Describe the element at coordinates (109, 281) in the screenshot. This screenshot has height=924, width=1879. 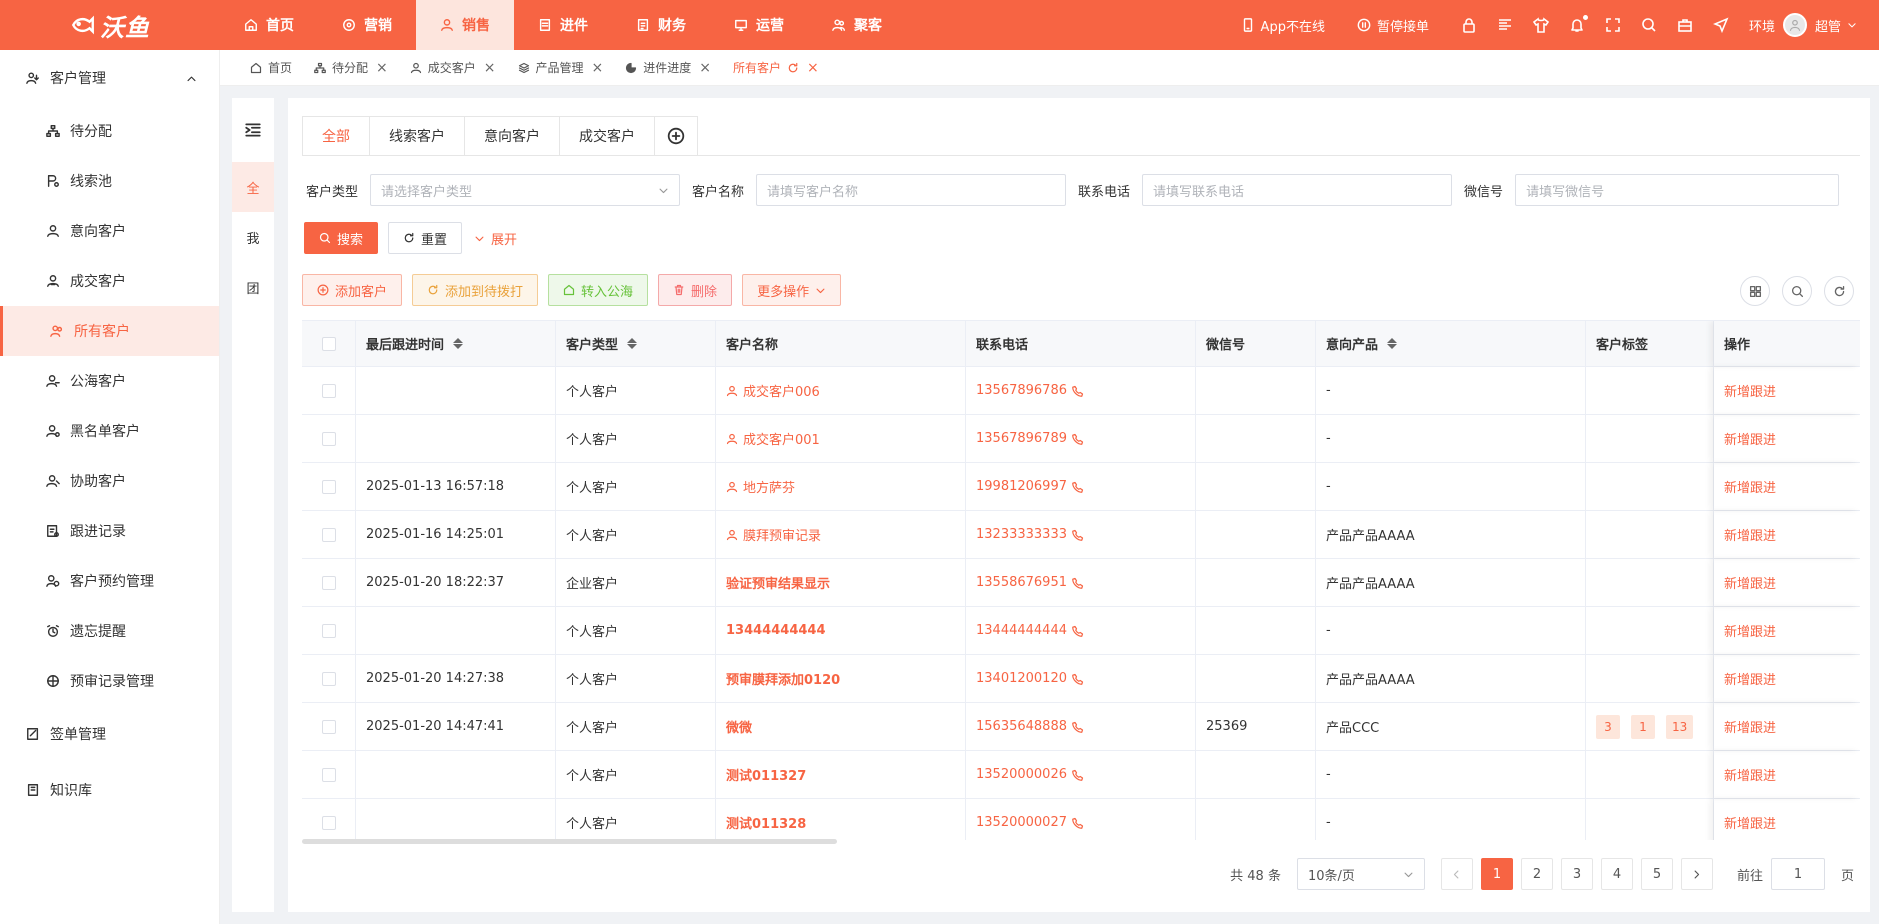
I see `sidebar-item-deal: 成交客户` at that location.